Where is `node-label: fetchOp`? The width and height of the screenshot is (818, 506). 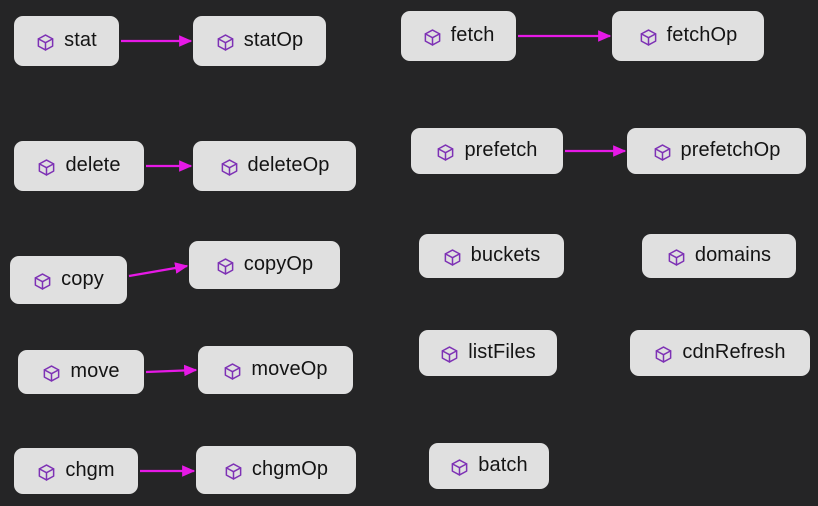
node-label: fetchOp is located at coordinates (702, 35).